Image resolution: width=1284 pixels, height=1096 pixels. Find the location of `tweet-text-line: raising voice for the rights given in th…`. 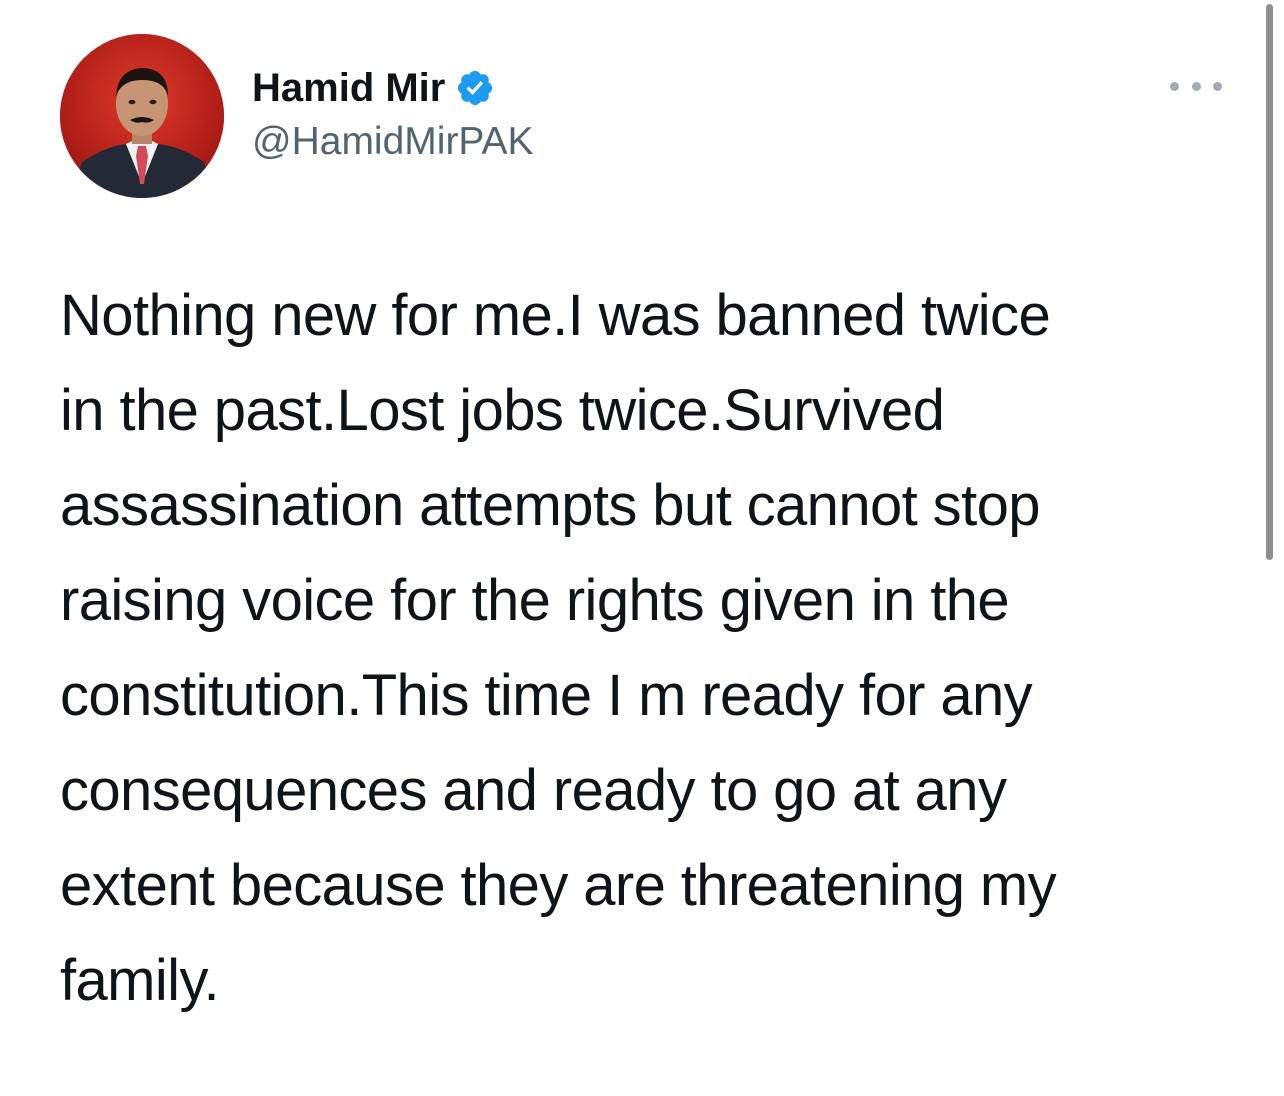

tweet-text-line: raising voice for the rights given in th… is located at coordinates (535, 600).